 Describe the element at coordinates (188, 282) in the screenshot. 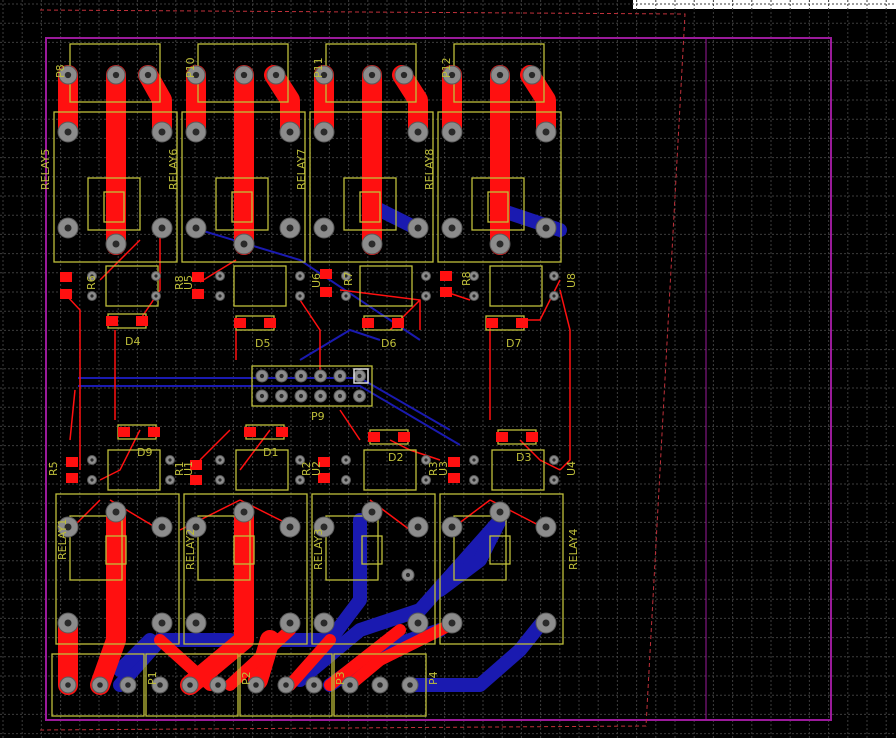

I see `label-u5: U5` at that location.